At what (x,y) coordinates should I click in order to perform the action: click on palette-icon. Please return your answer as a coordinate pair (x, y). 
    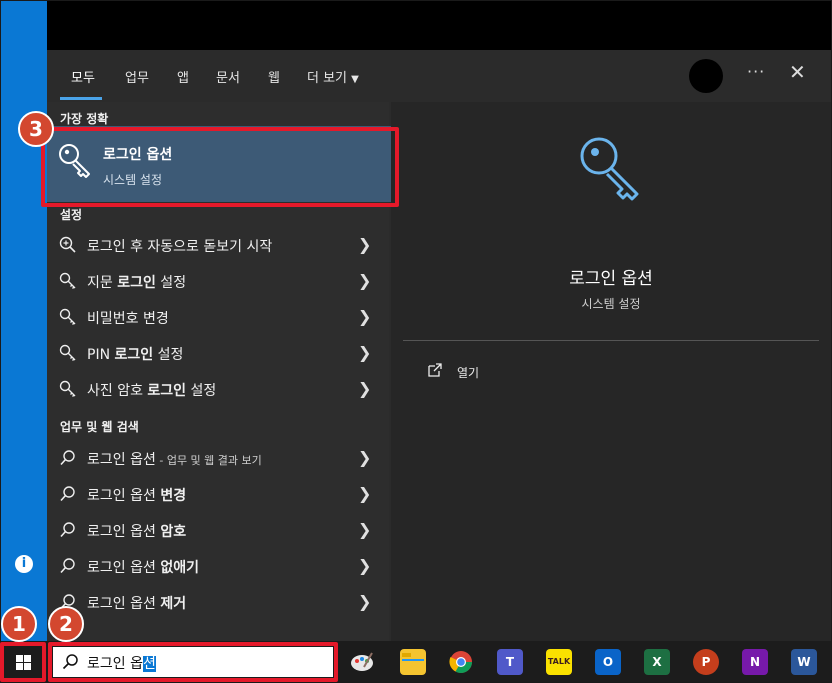
    Looking at the image, I should click on (362, 661).